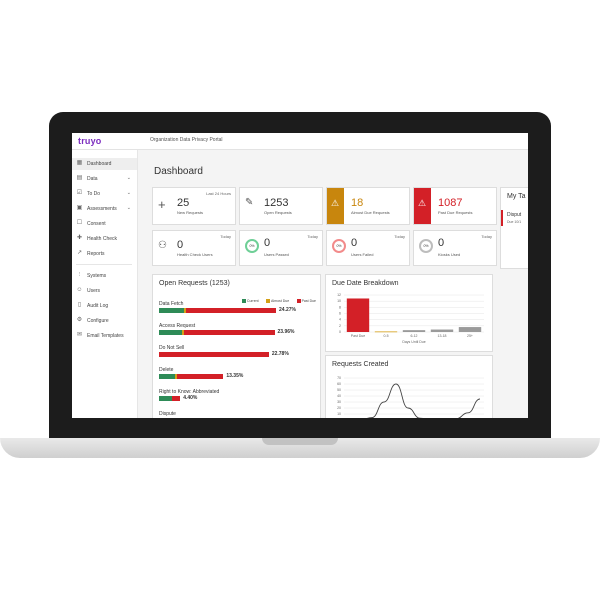  What do you see at coordinates (190, 398) in the screenshot?
I see `bar-percent-label: 4.40%` at bounding box center [190, 398].